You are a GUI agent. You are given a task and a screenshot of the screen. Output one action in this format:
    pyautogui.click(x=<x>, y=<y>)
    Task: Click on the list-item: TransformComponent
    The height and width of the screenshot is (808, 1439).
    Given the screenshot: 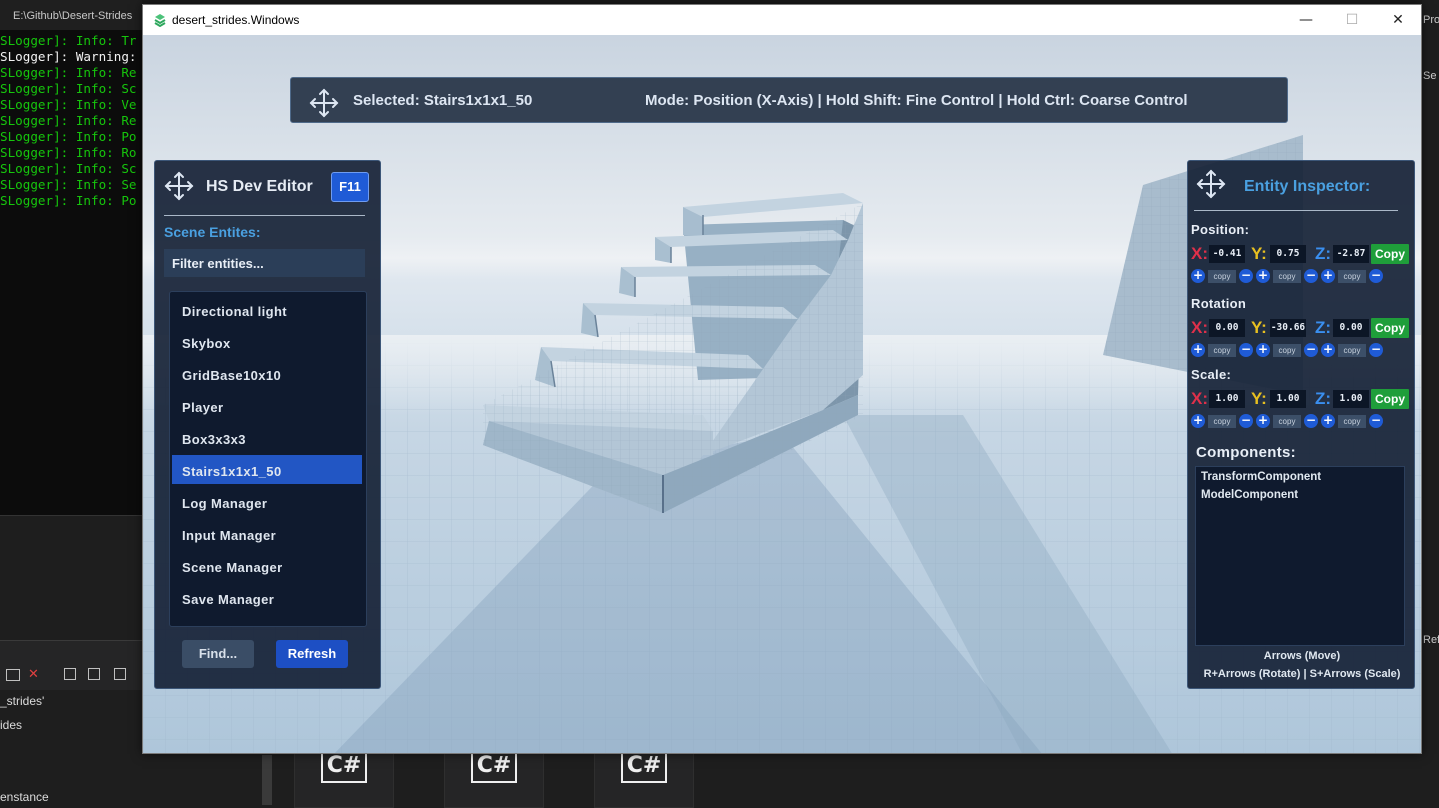 What is the action you would take?
    pyautogui.click(x=1261, y=477)
    